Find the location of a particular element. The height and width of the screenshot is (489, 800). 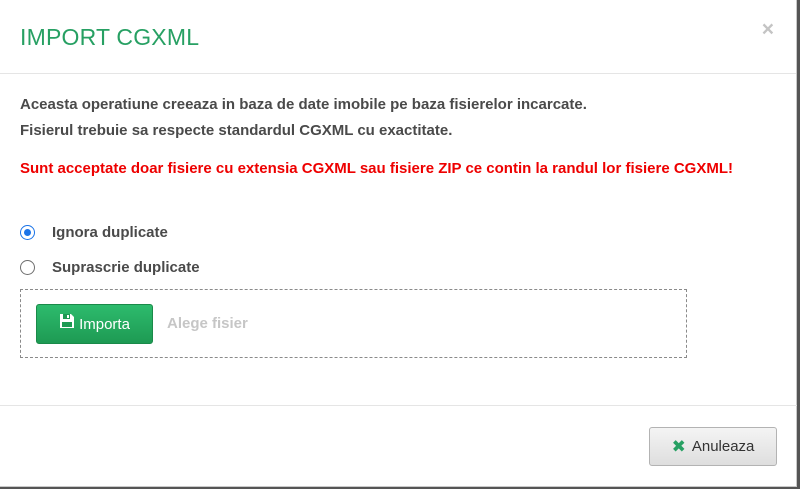

x-icon: ✖ is located at coordinates (678, 446).